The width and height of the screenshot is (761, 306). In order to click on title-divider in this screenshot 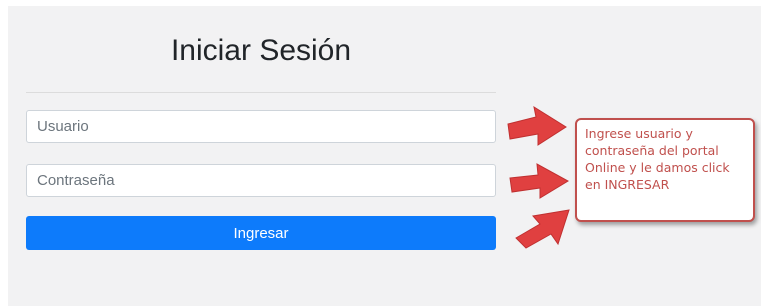, I will do `click(261, 92)`.